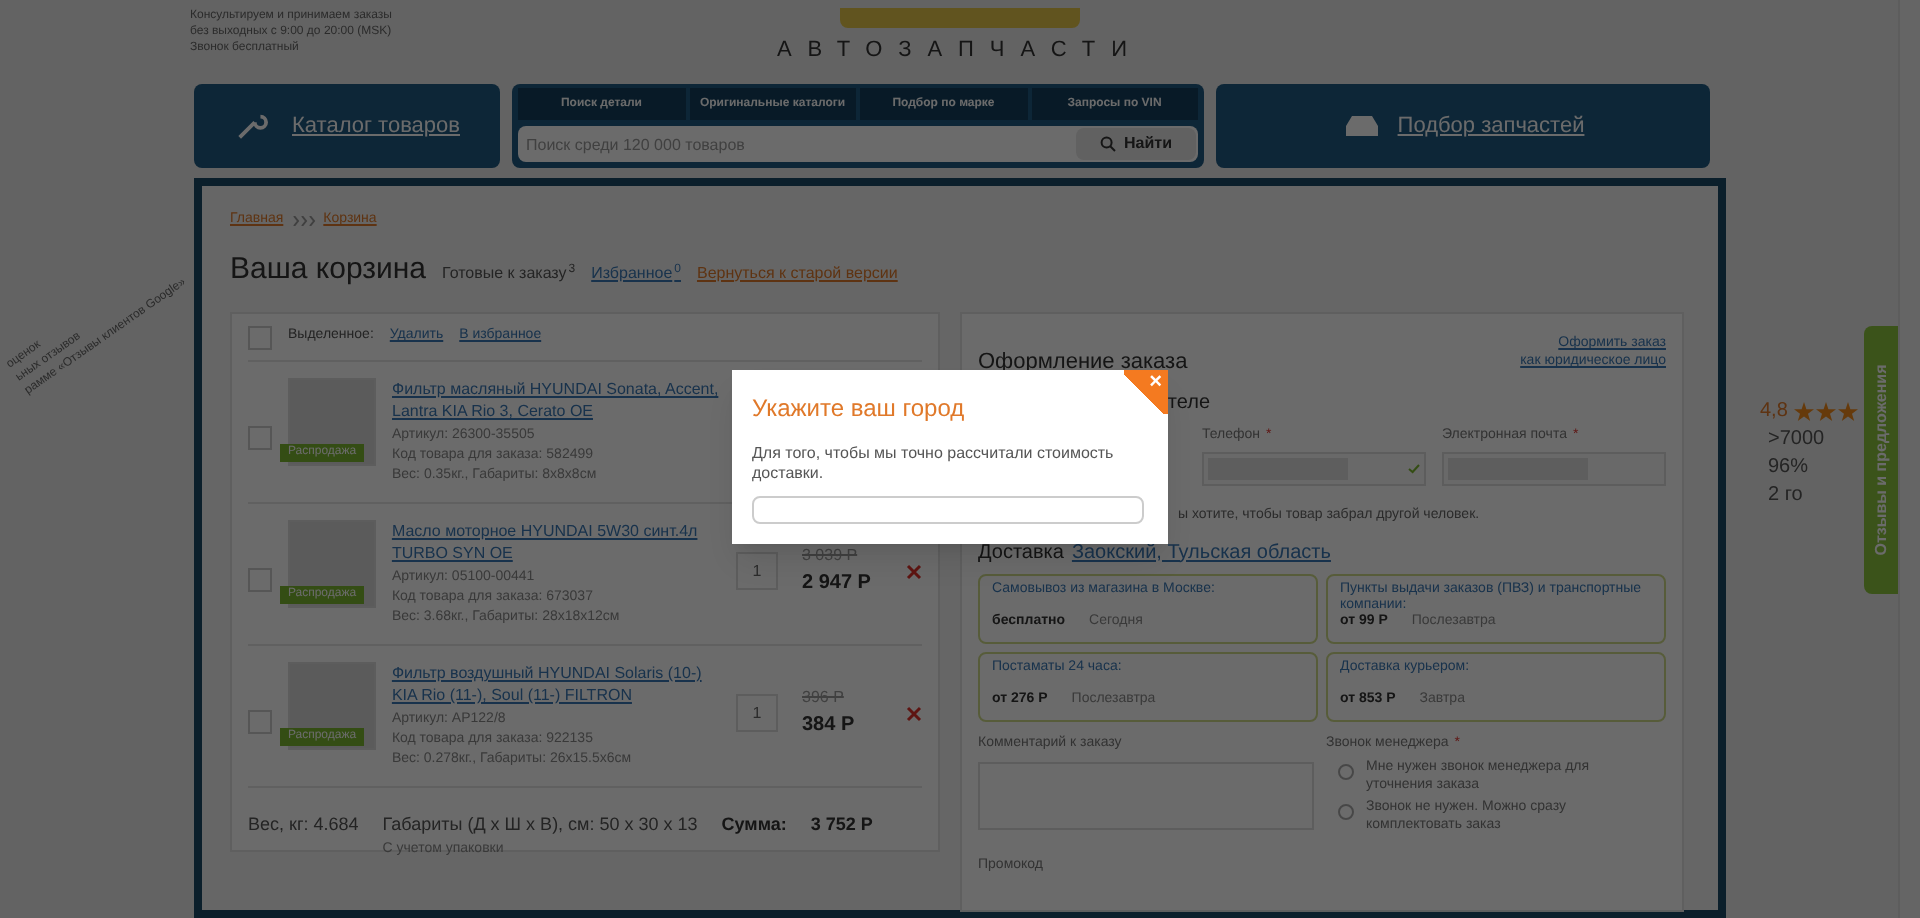  What do you see at coordinates (934, 464) in the screenshot?
I see `dialog-text: Для того, чтобы мы точно рассчитали стоимость доставки.` at bounding box center [934, 464].